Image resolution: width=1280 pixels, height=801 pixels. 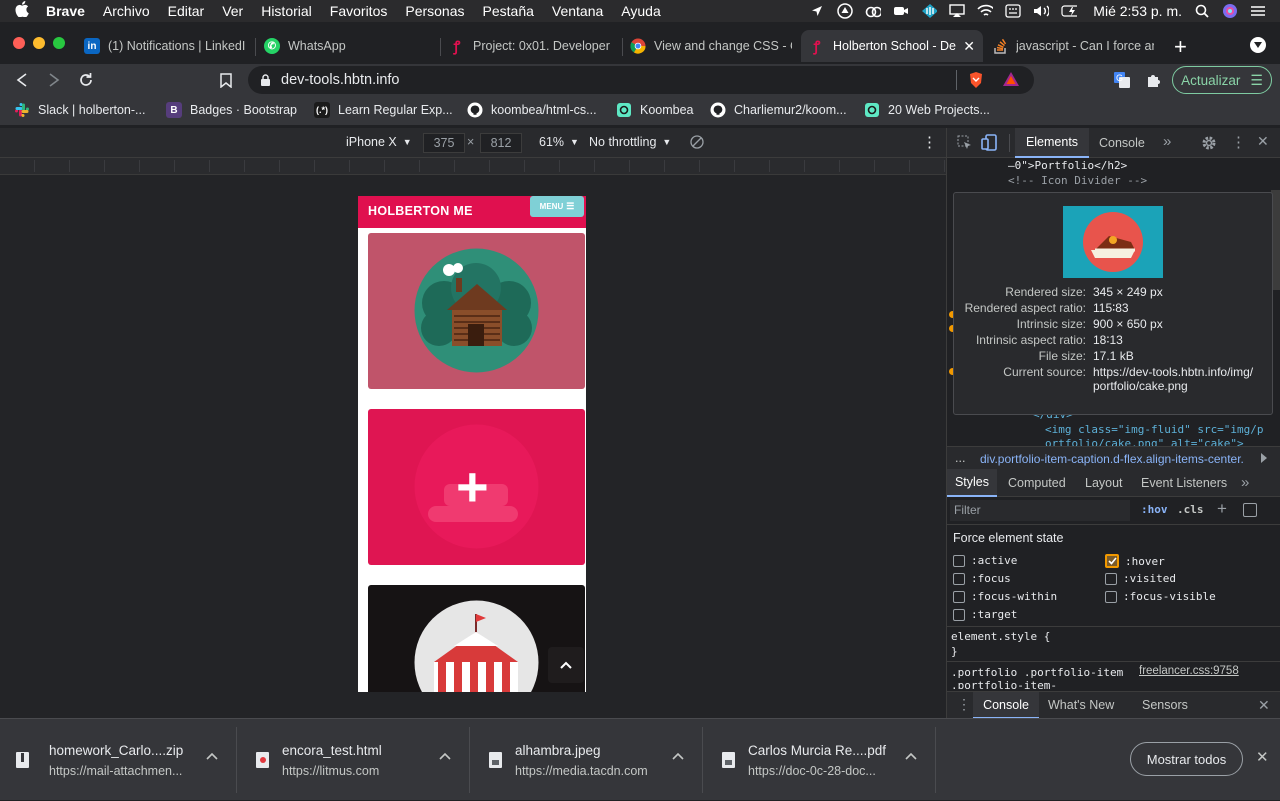 I want to click on tab-linkedin: in (1) Notifications | LinkedIn, so click(x=165, y=46).